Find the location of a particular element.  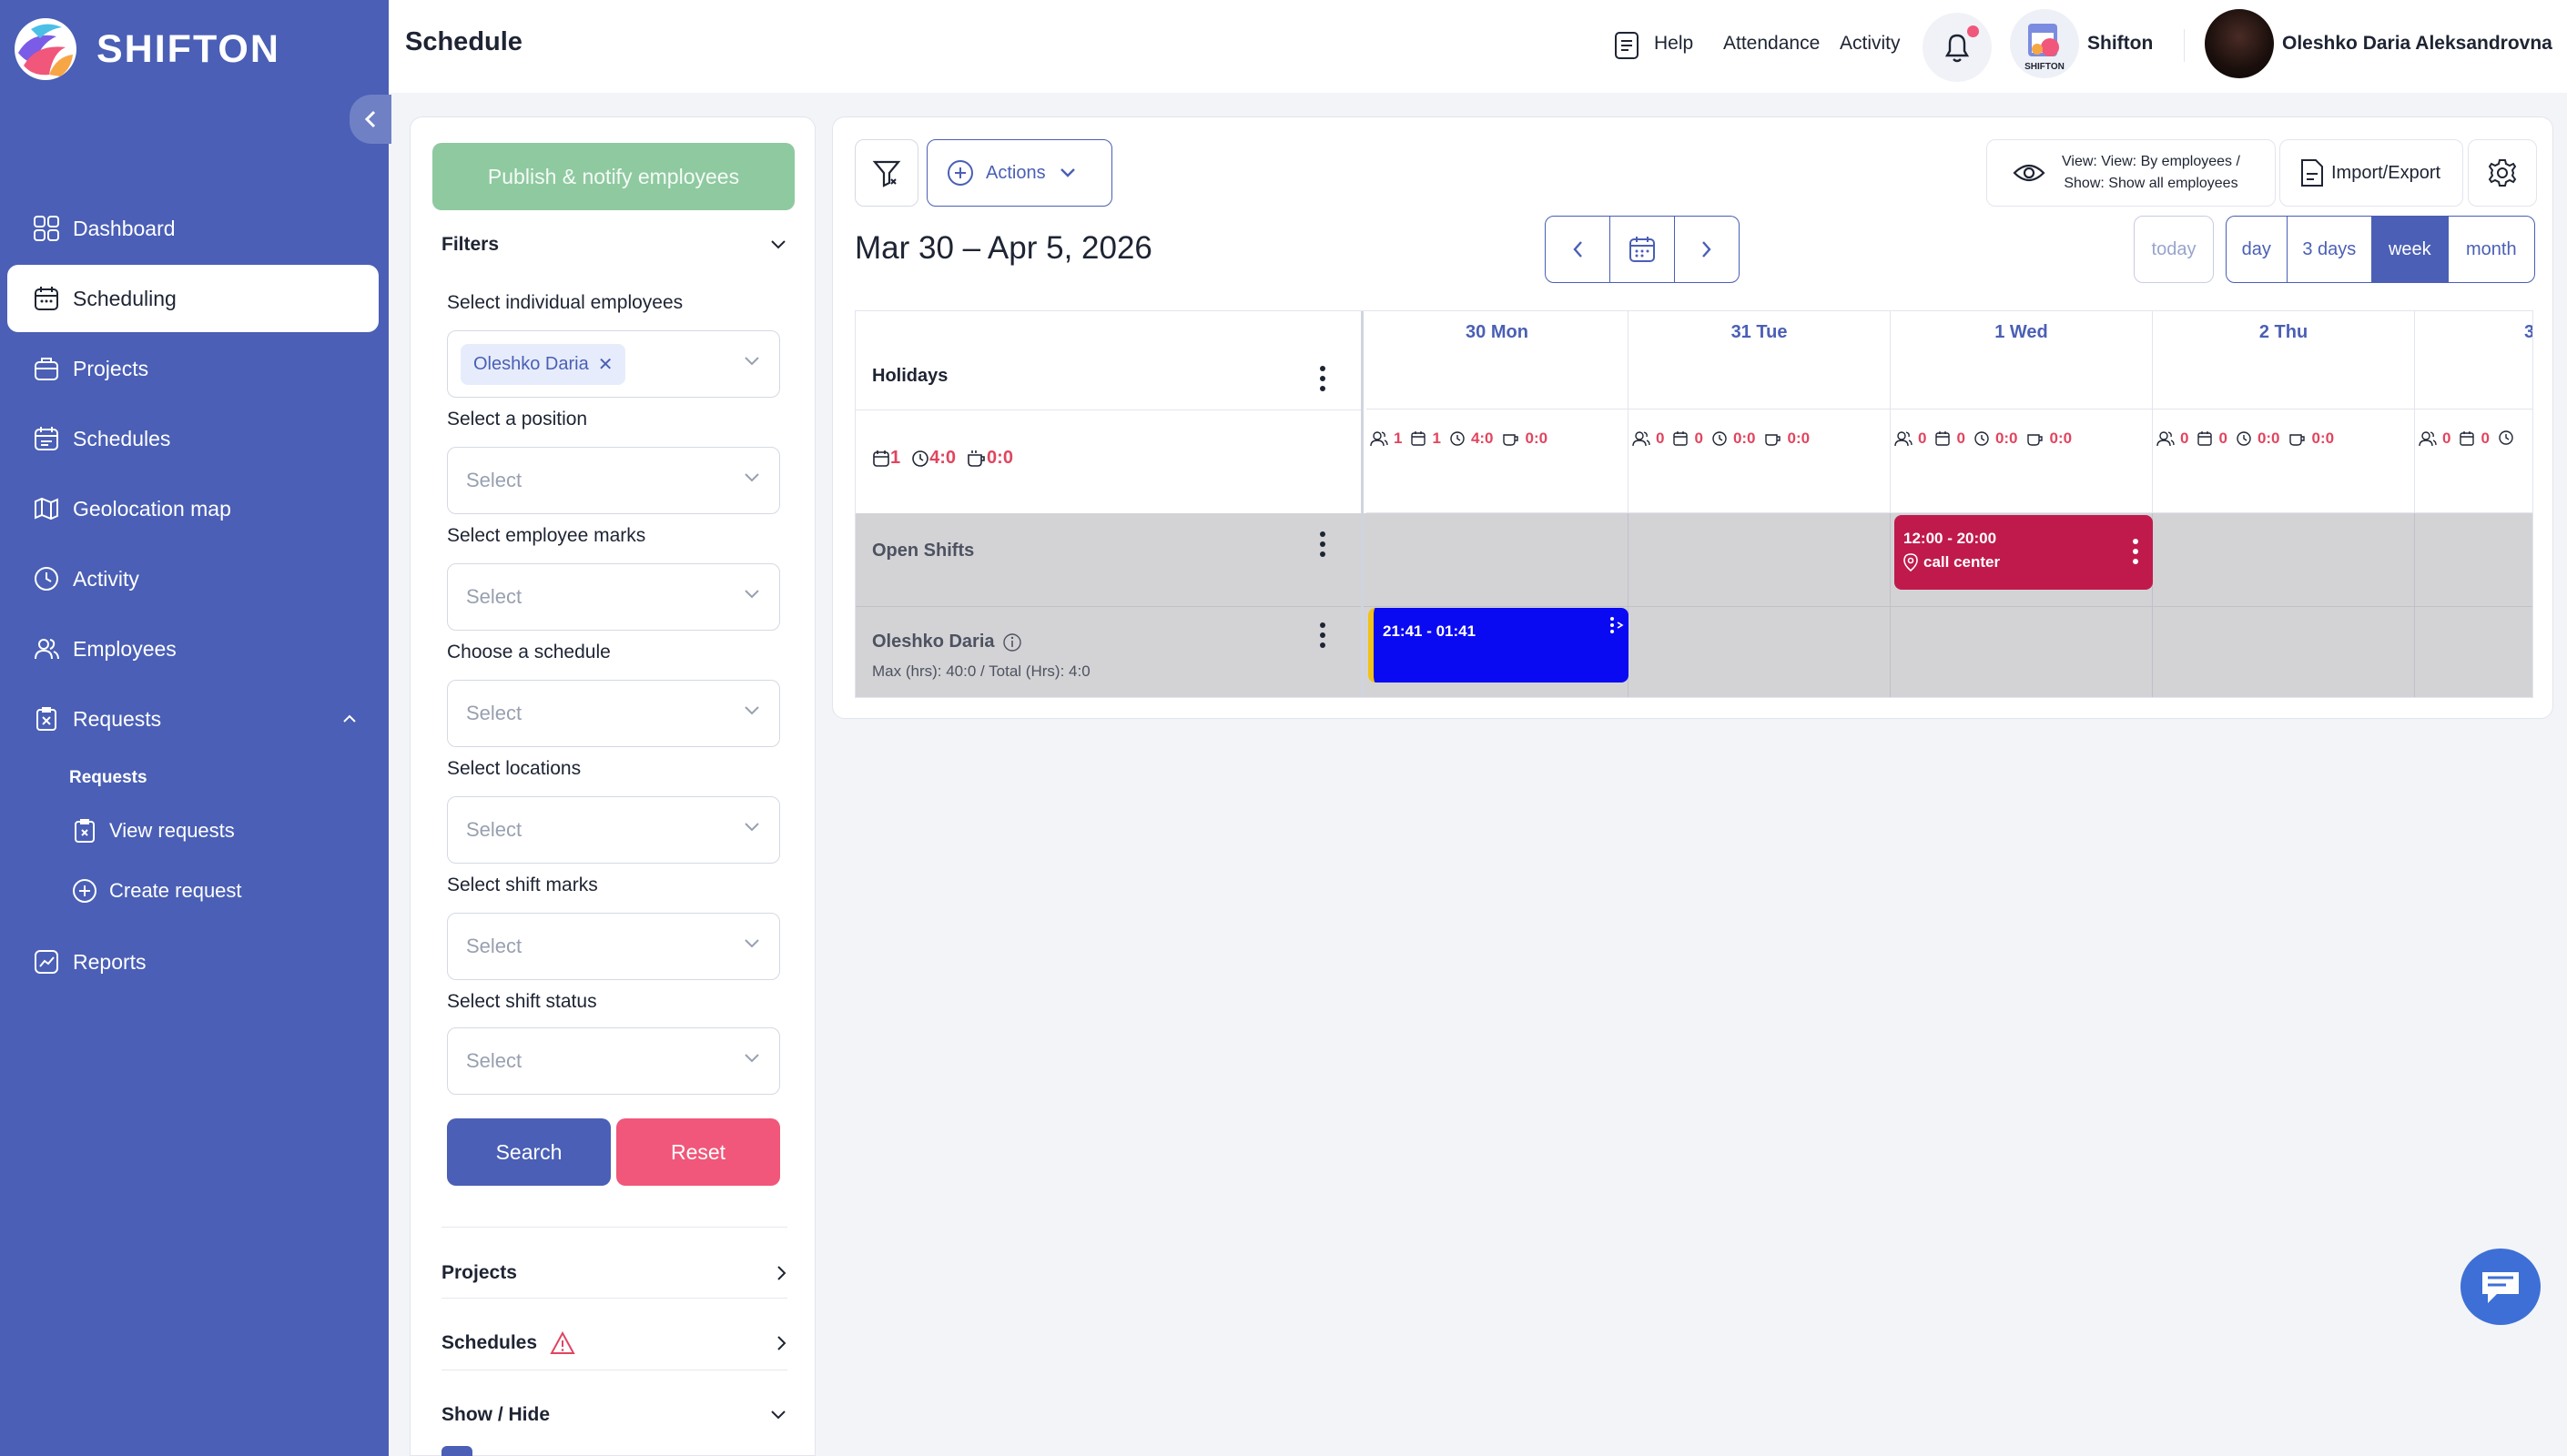

employees-select: Oleshko Daria ✕ is located at coordinates (613, 364).